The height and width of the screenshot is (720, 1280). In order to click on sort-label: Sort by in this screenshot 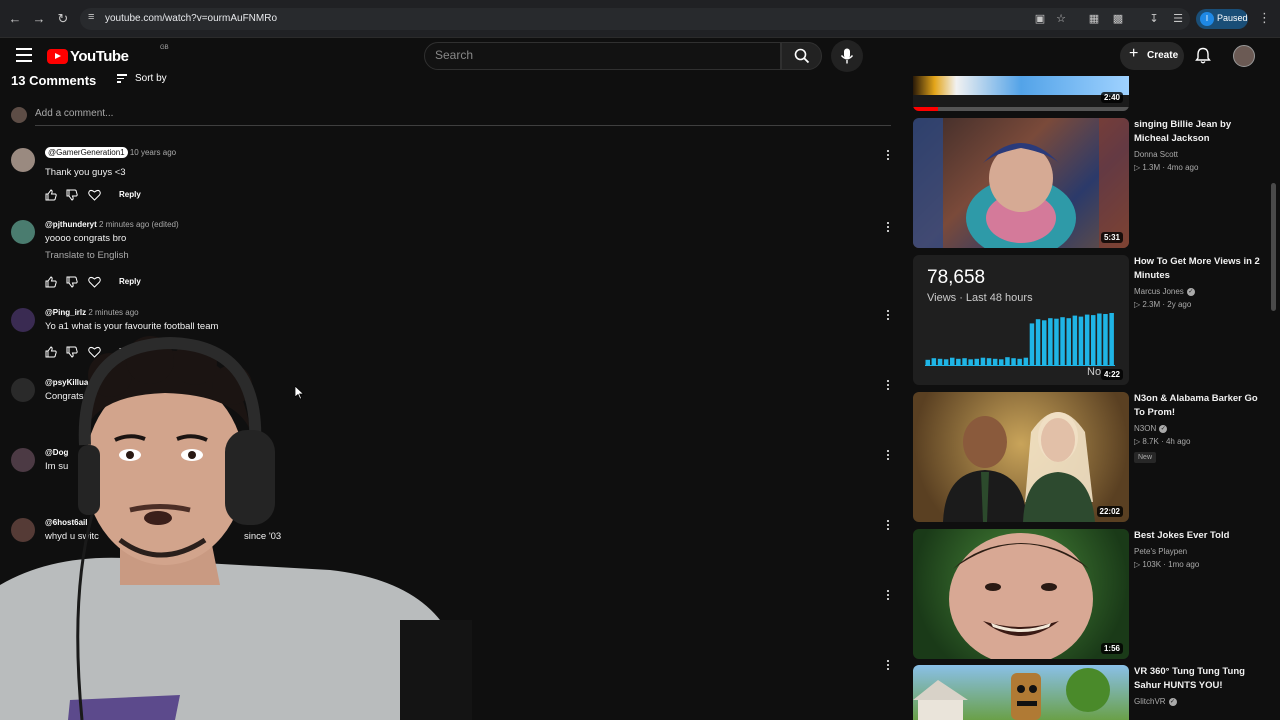, I will do `click(151, 78)`.